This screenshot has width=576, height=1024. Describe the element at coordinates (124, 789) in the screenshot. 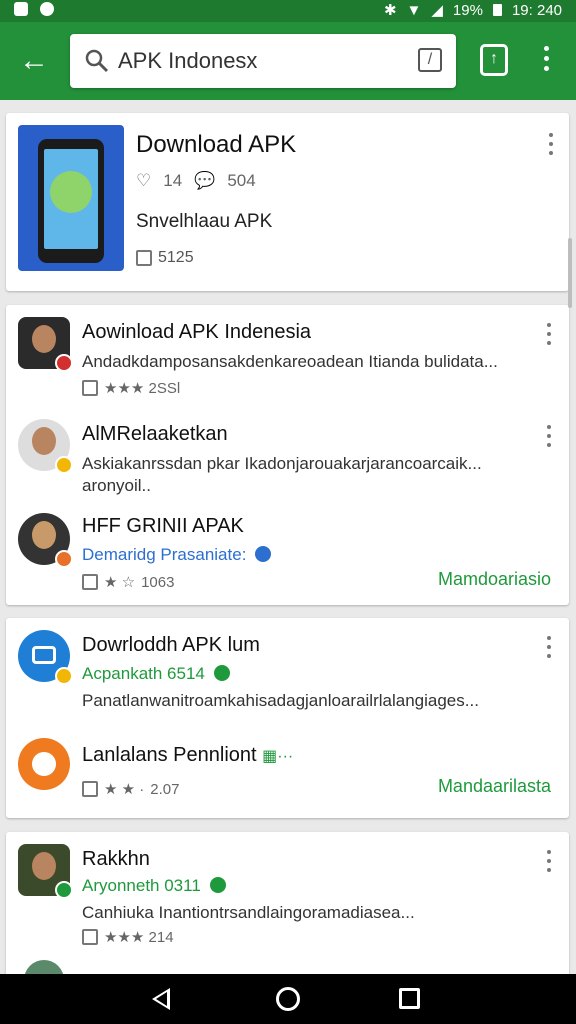

I see `star-icon: ★ ★ ·` at that location.